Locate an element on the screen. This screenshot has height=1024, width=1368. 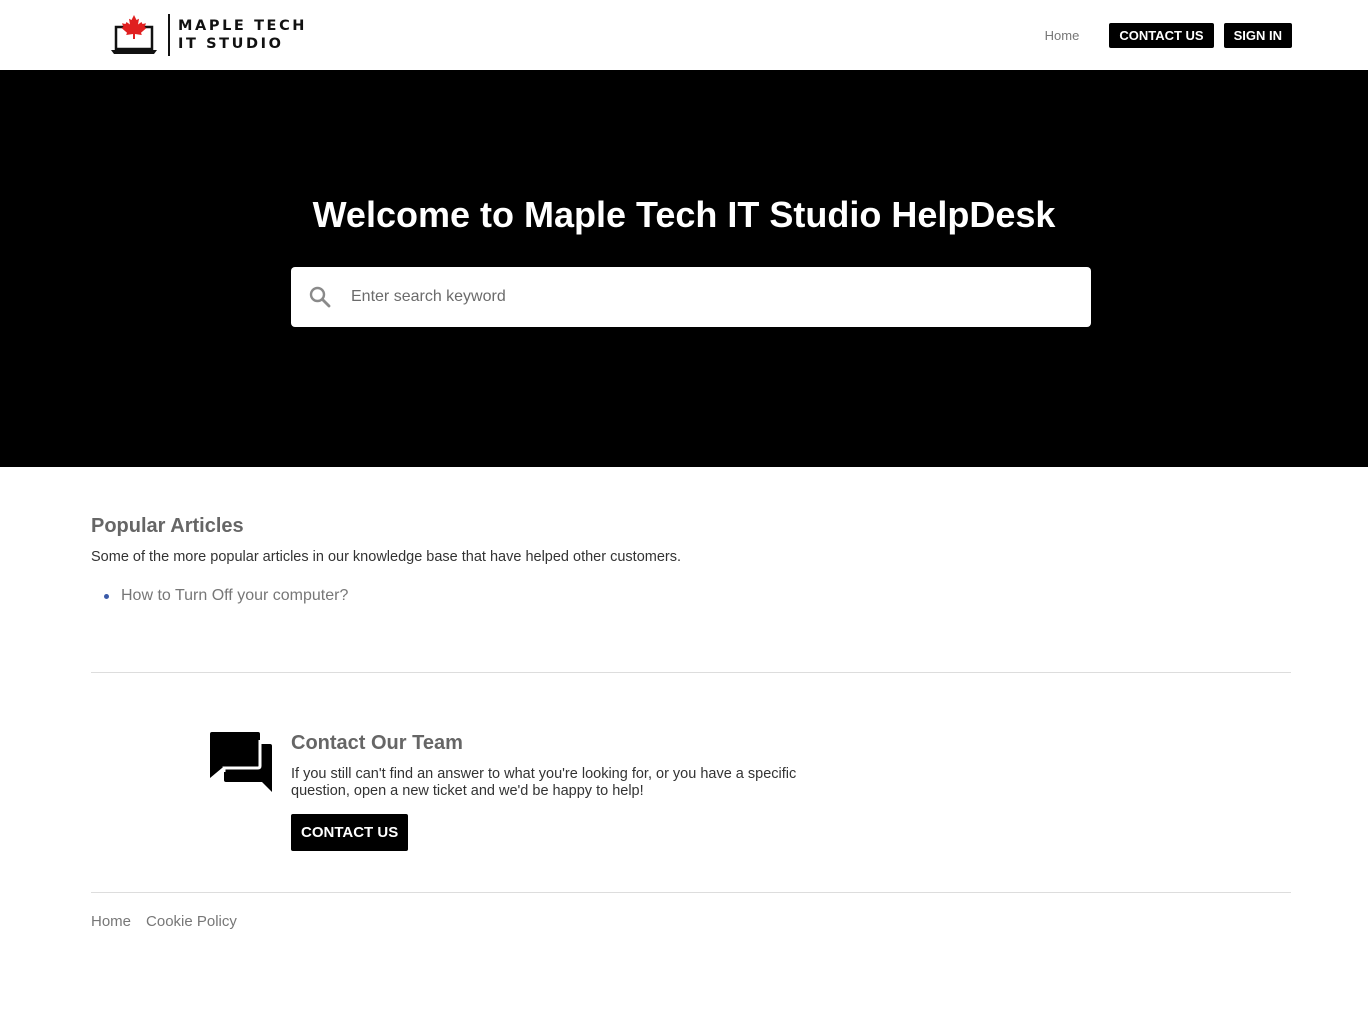
site-footer: Home Cookie Policy is located at coordinates (171, 921).